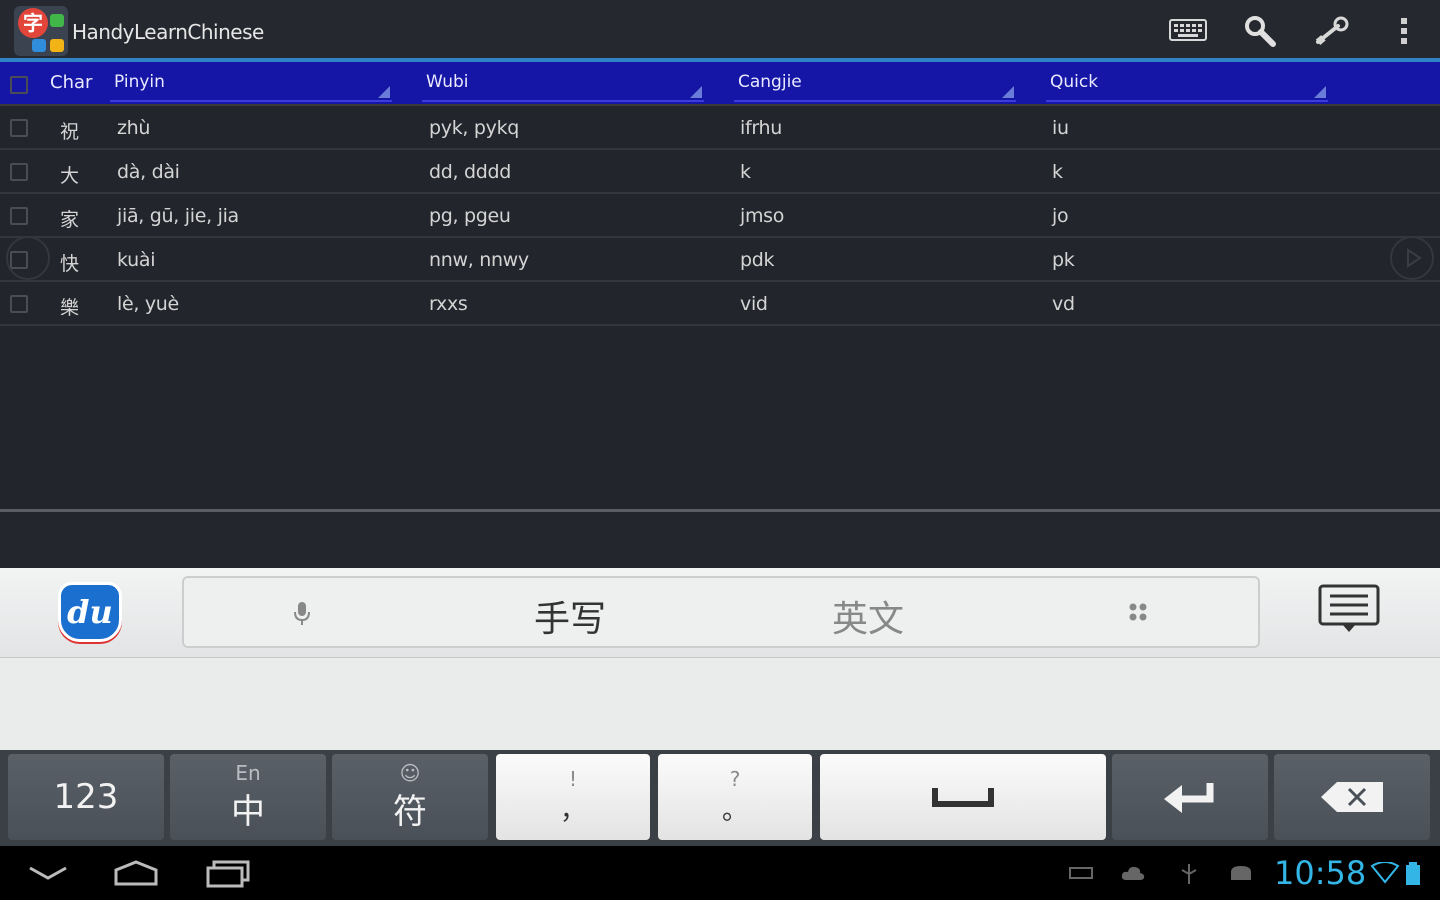 This screenshot has height=900, width=1440. I want to click on col-header-char: Char, so click(71, 82).